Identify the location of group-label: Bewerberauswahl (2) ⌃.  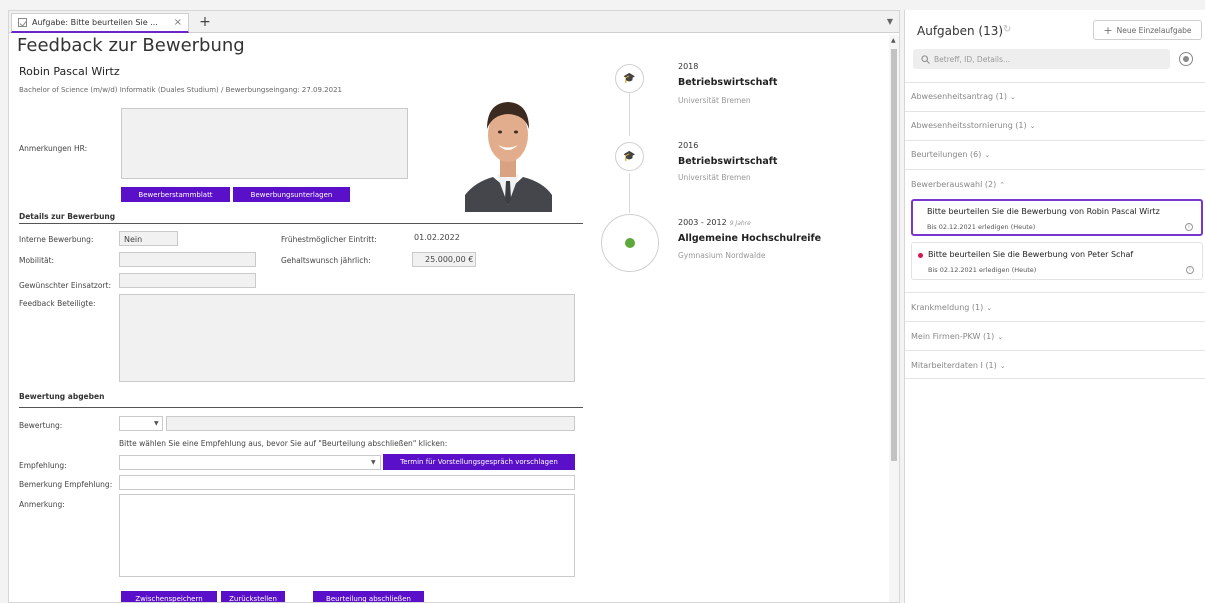
(958, 184).